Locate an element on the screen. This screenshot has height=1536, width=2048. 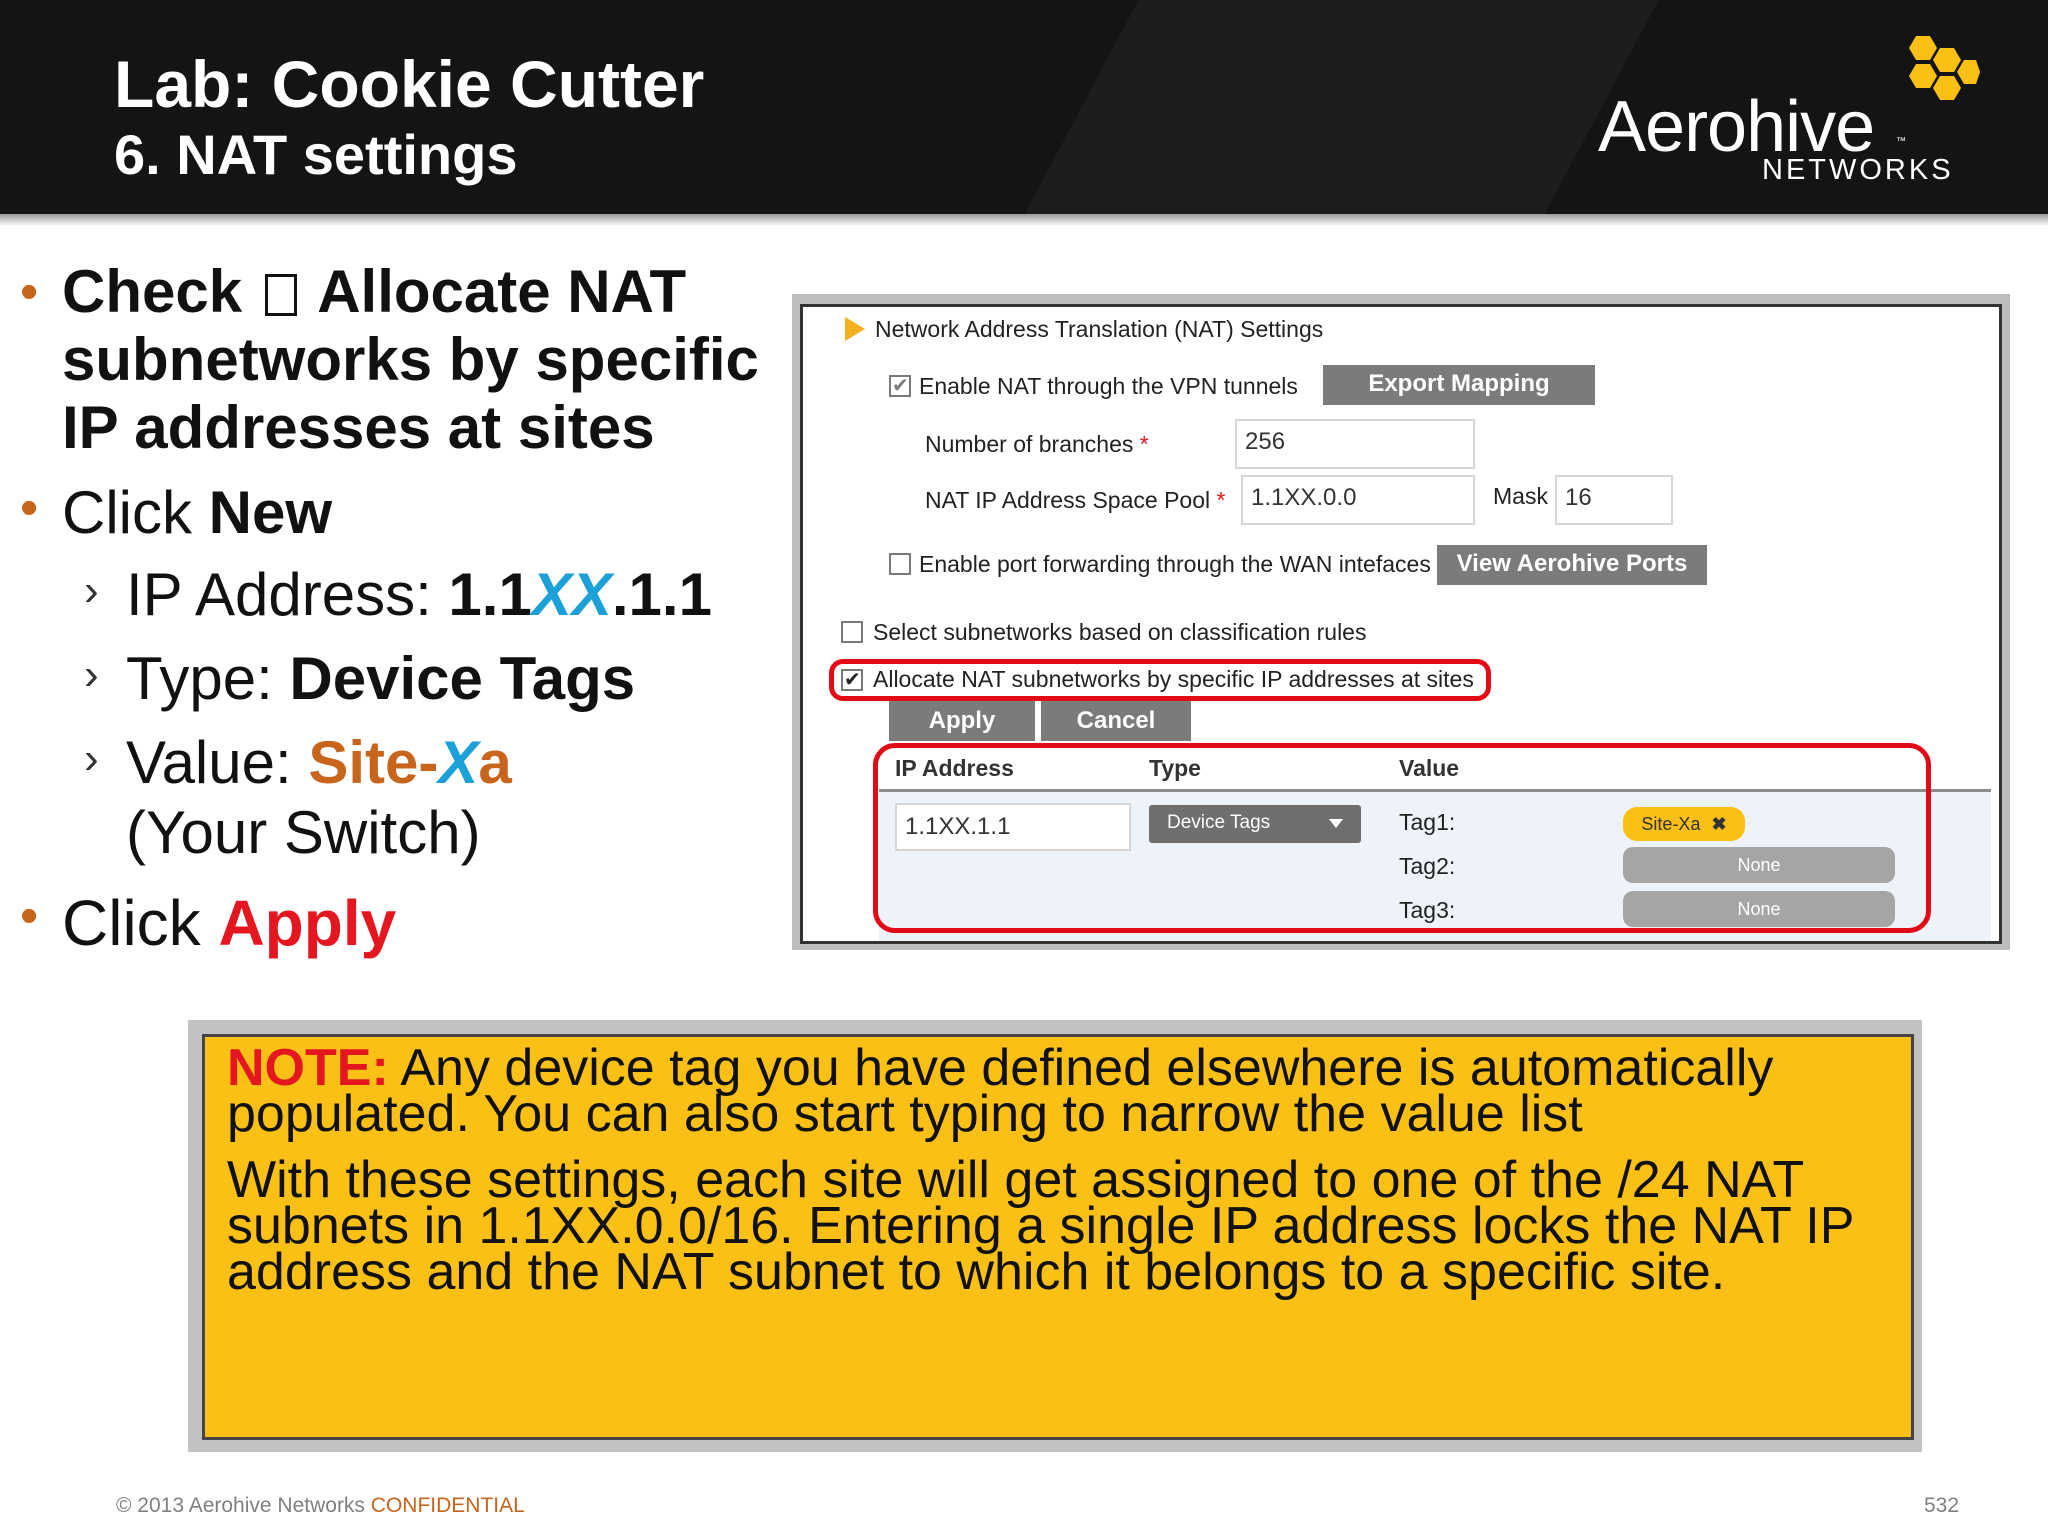
mask-label: Mask is located at coordinates (1520, 496).